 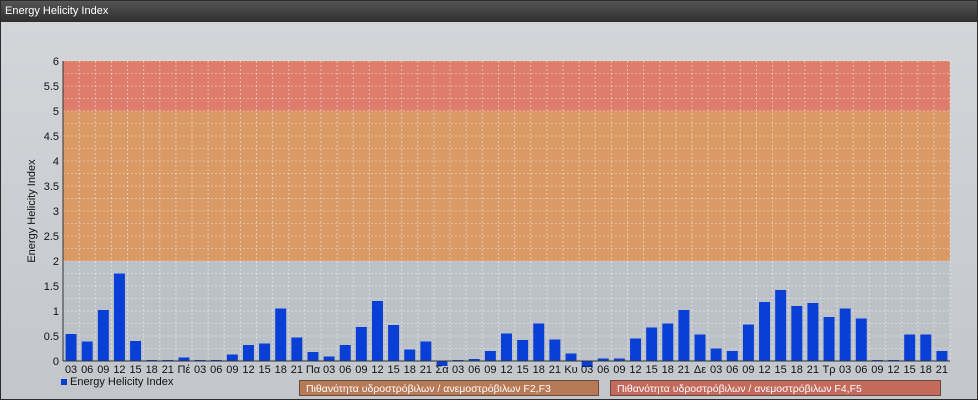 I want to click on y-tick-label: 5.5, so click(x=51, y=87).